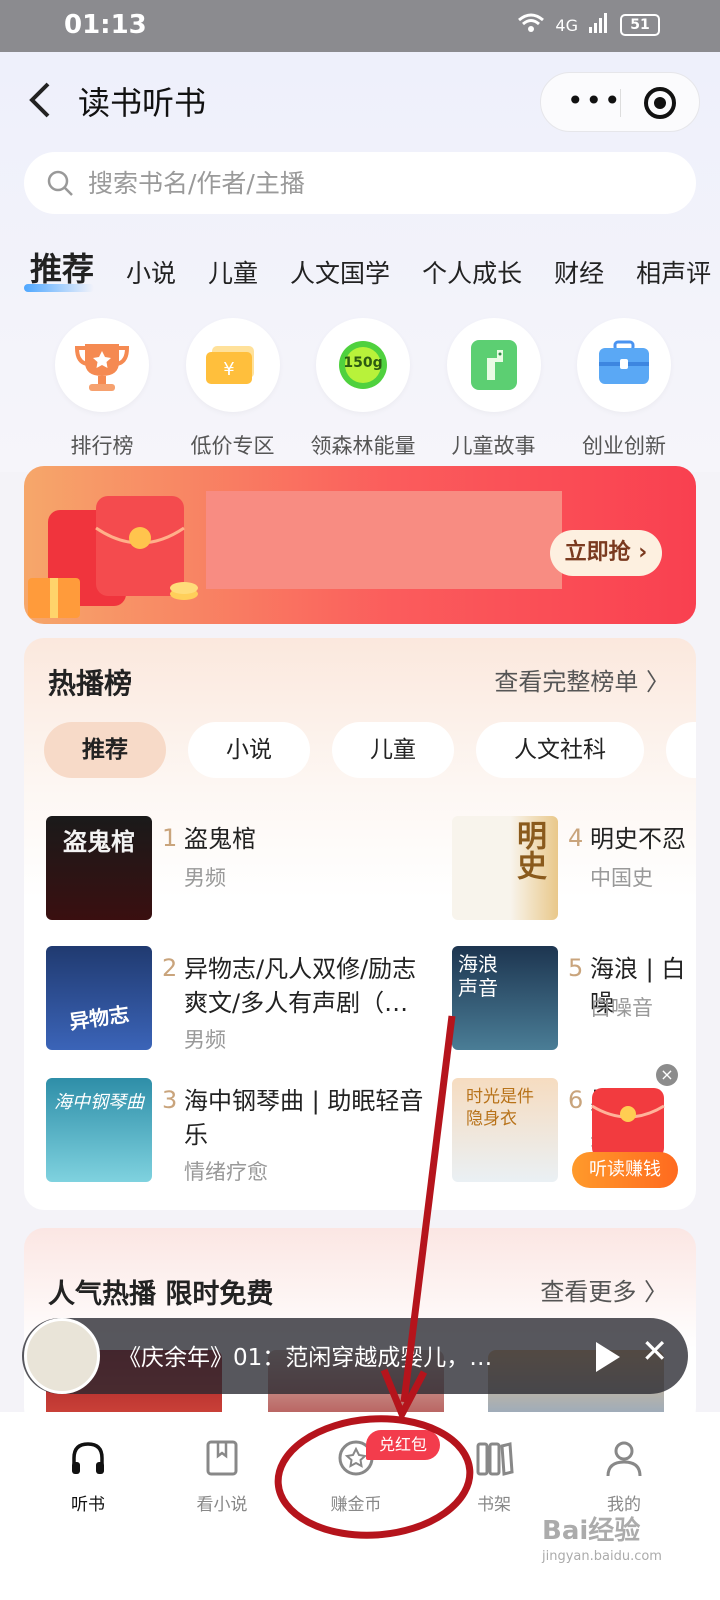  I want to click on energy-badge: 150g, so click(363, 363).